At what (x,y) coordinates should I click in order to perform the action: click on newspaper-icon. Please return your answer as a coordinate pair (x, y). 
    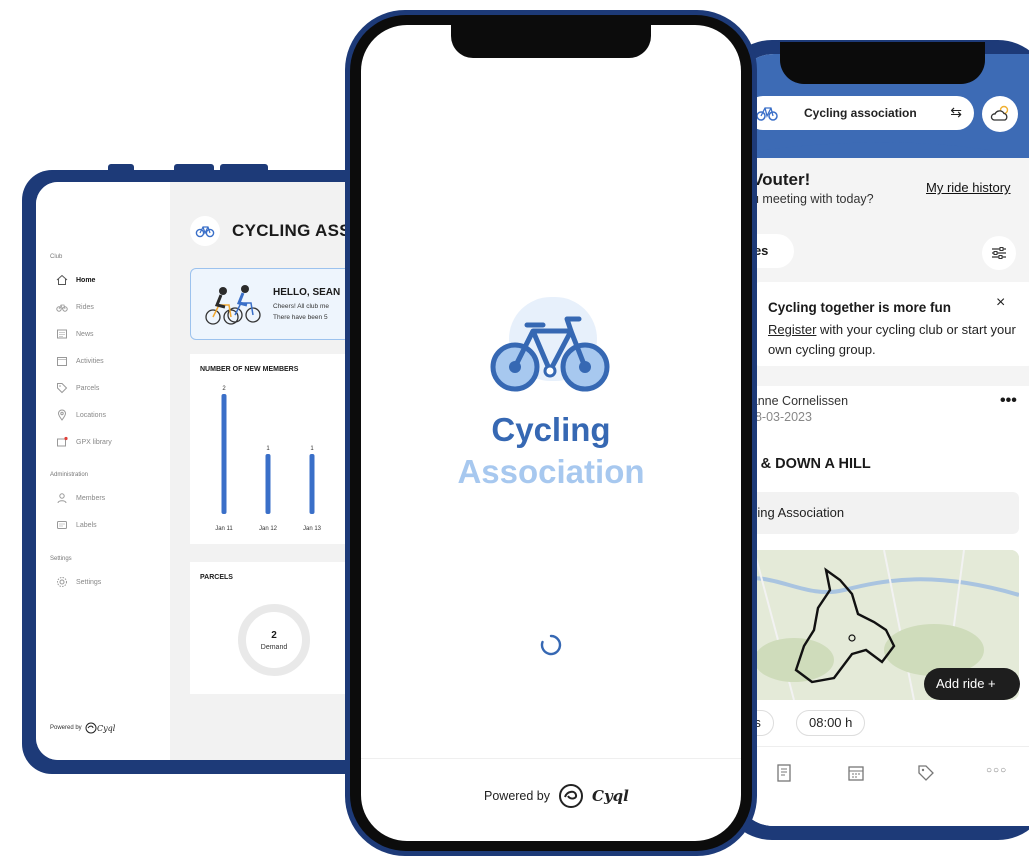
    Looking at the image, I should click on (62, 334).